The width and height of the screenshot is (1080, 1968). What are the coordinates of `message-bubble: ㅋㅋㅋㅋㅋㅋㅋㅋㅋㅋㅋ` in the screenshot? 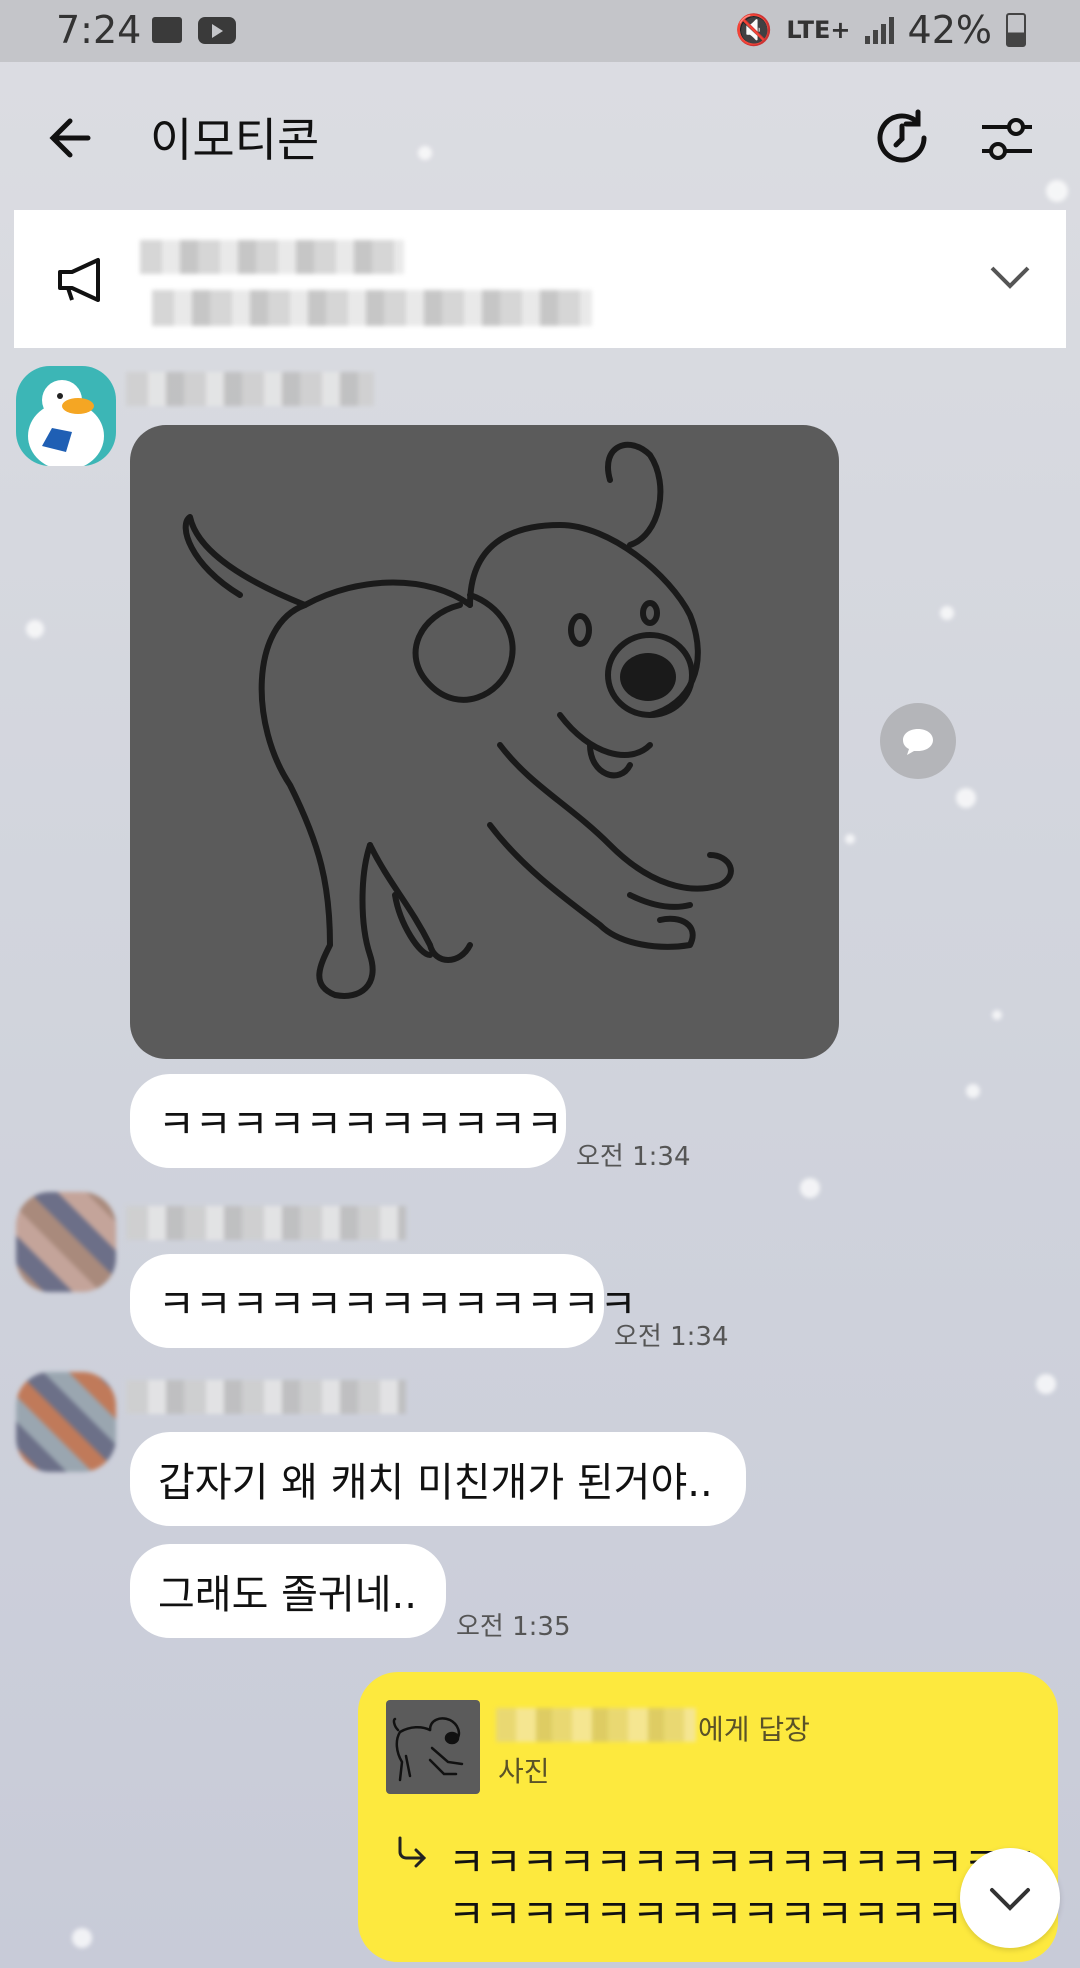 It's located at (348, 1121).